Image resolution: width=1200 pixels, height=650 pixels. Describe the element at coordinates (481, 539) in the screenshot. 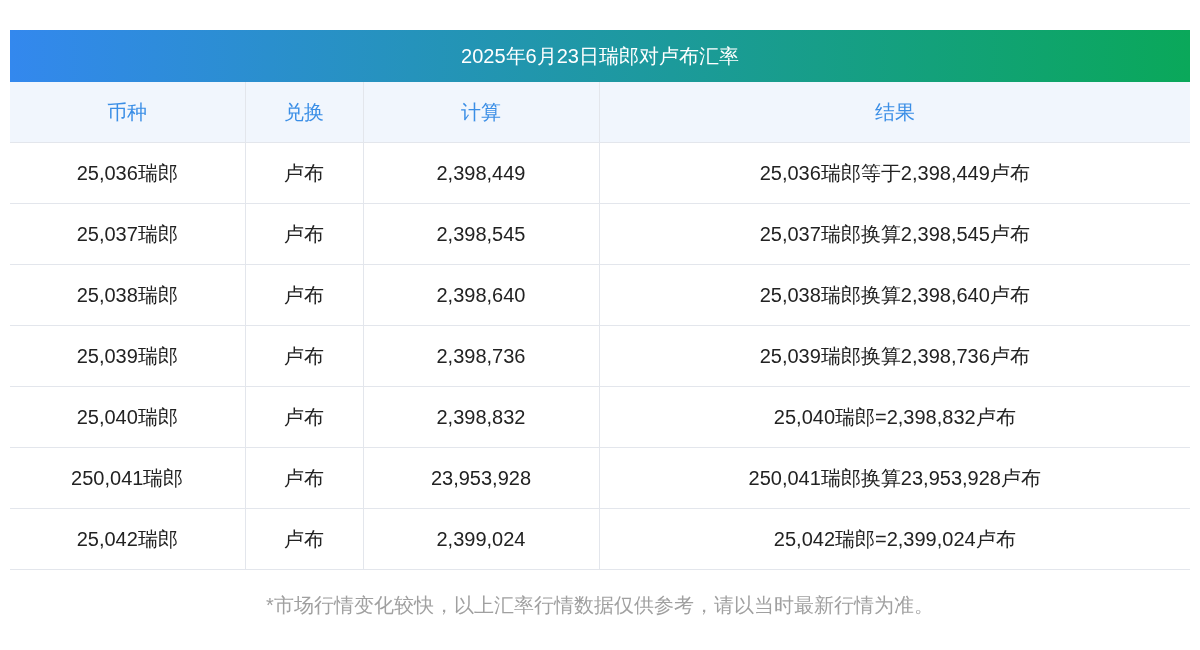

I see `table-cell: 2,399,024` at that location.